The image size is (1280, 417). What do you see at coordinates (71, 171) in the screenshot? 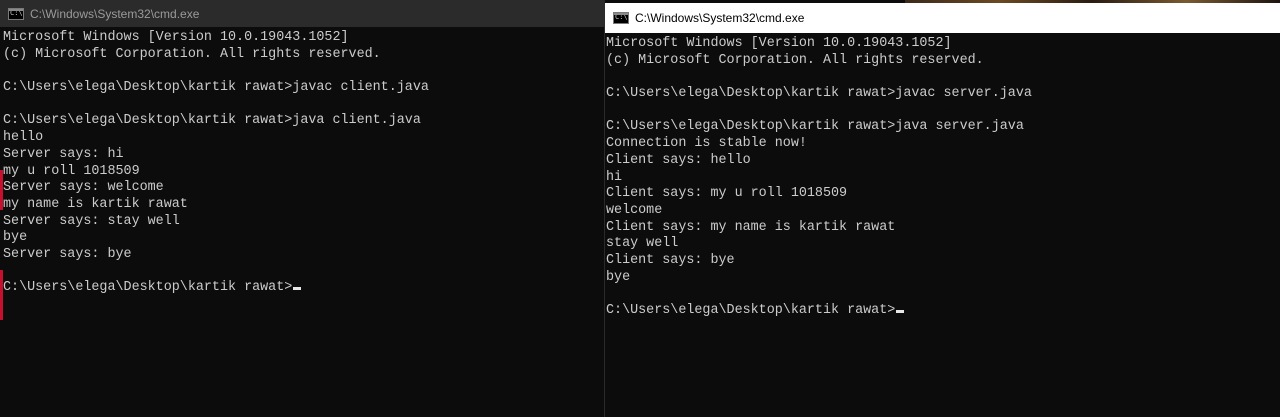
I see `terminal-line: my u roll 1018509` at bounding box center [71, 171].